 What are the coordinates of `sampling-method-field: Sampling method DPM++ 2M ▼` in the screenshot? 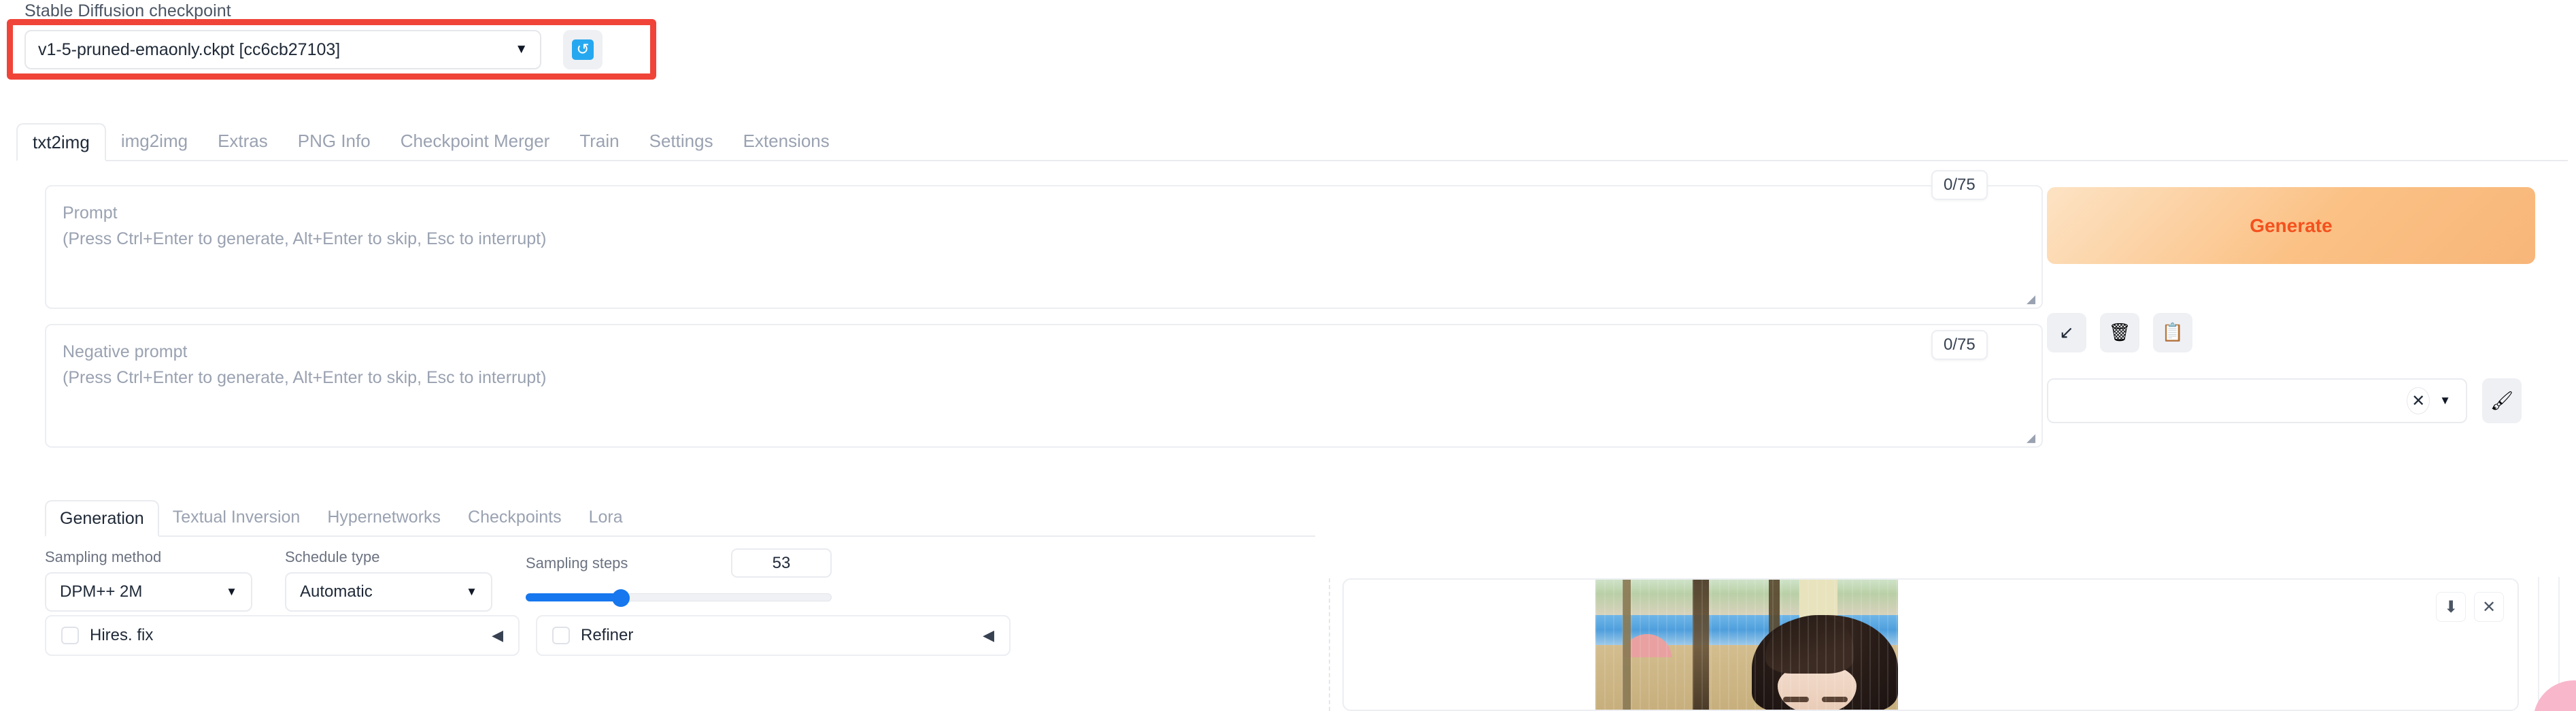 It's located at (148, 580).